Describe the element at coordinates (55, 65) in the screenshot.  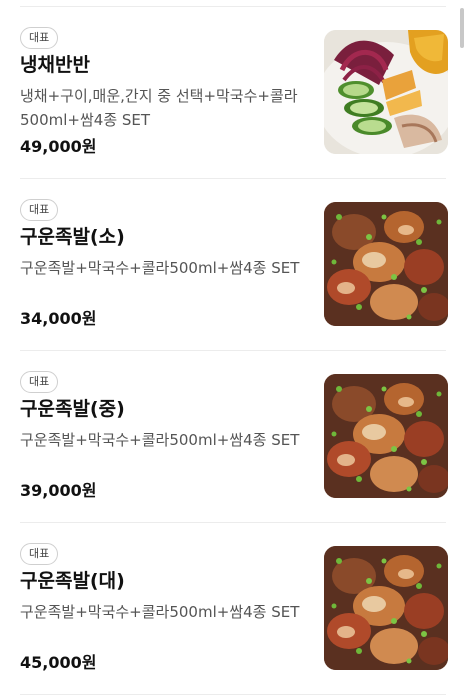
I see `menu-item-name: 냉채반반` at that location.